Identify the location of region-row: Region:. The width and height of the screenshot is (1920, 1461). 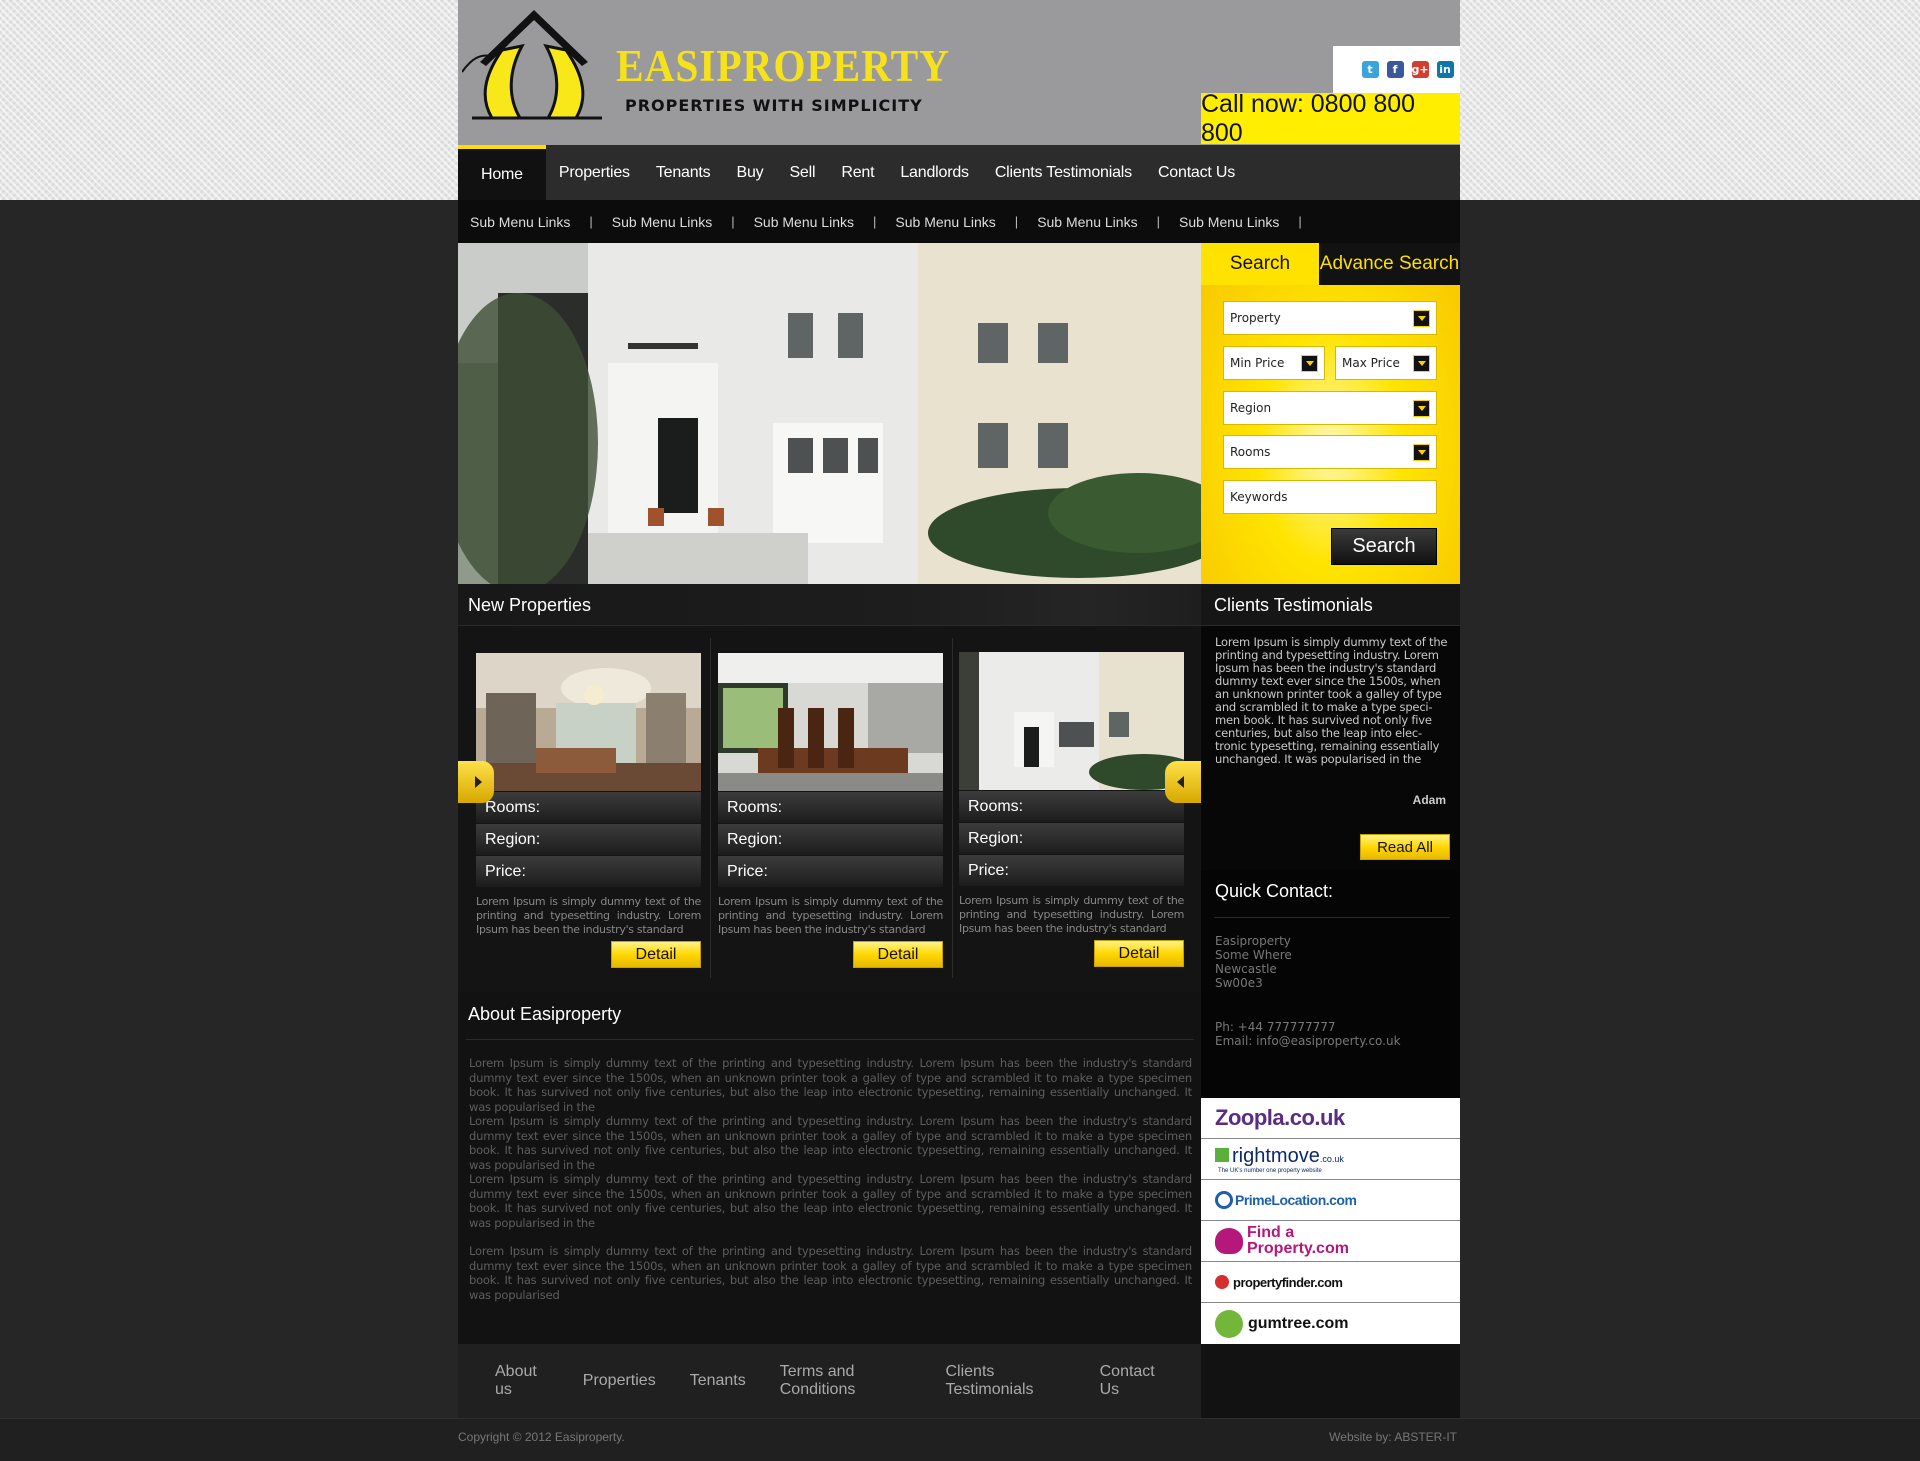
(830, 839).